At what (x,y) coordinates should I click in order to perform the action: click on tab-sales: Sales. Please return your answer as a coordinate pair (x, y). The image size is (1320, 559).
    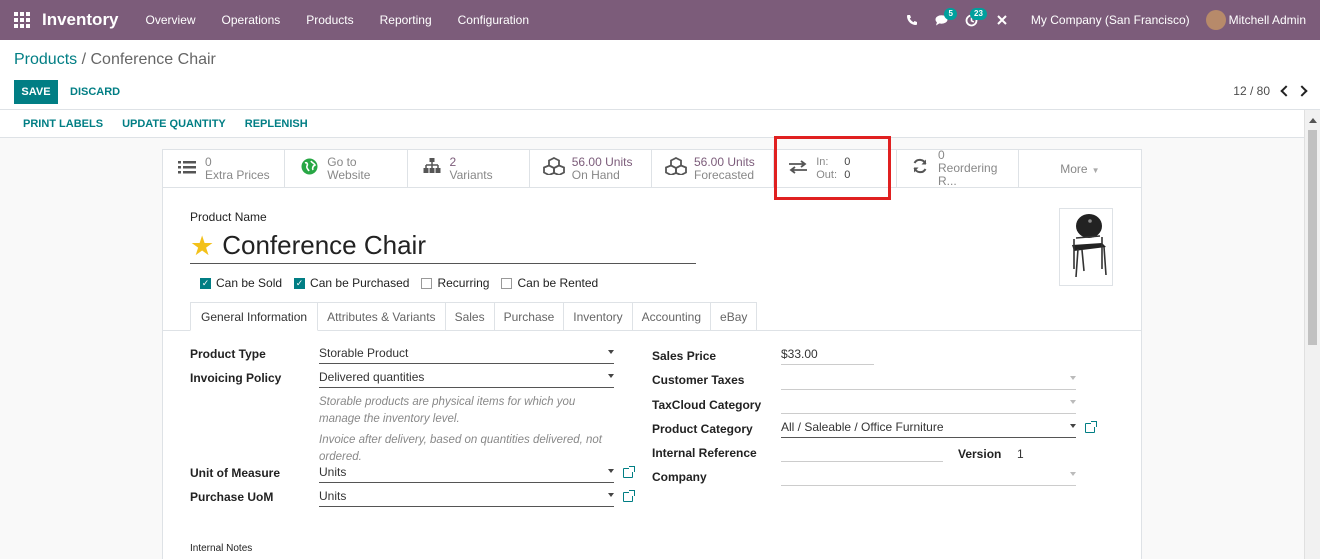
    Looking at the image, I should click on (470, 316).